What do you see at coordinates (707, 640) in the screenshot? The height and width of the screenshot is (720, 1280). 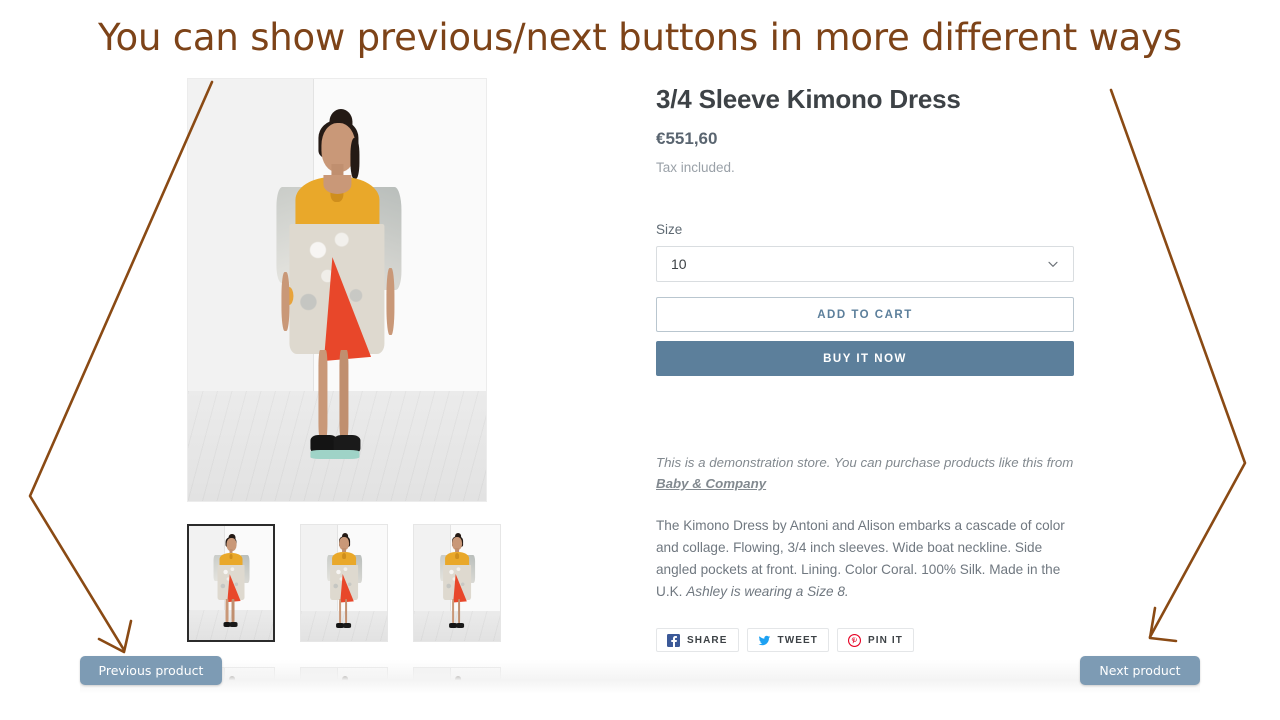 I see `share-facebook-label: SHARE` at bounding box center [707, 640].